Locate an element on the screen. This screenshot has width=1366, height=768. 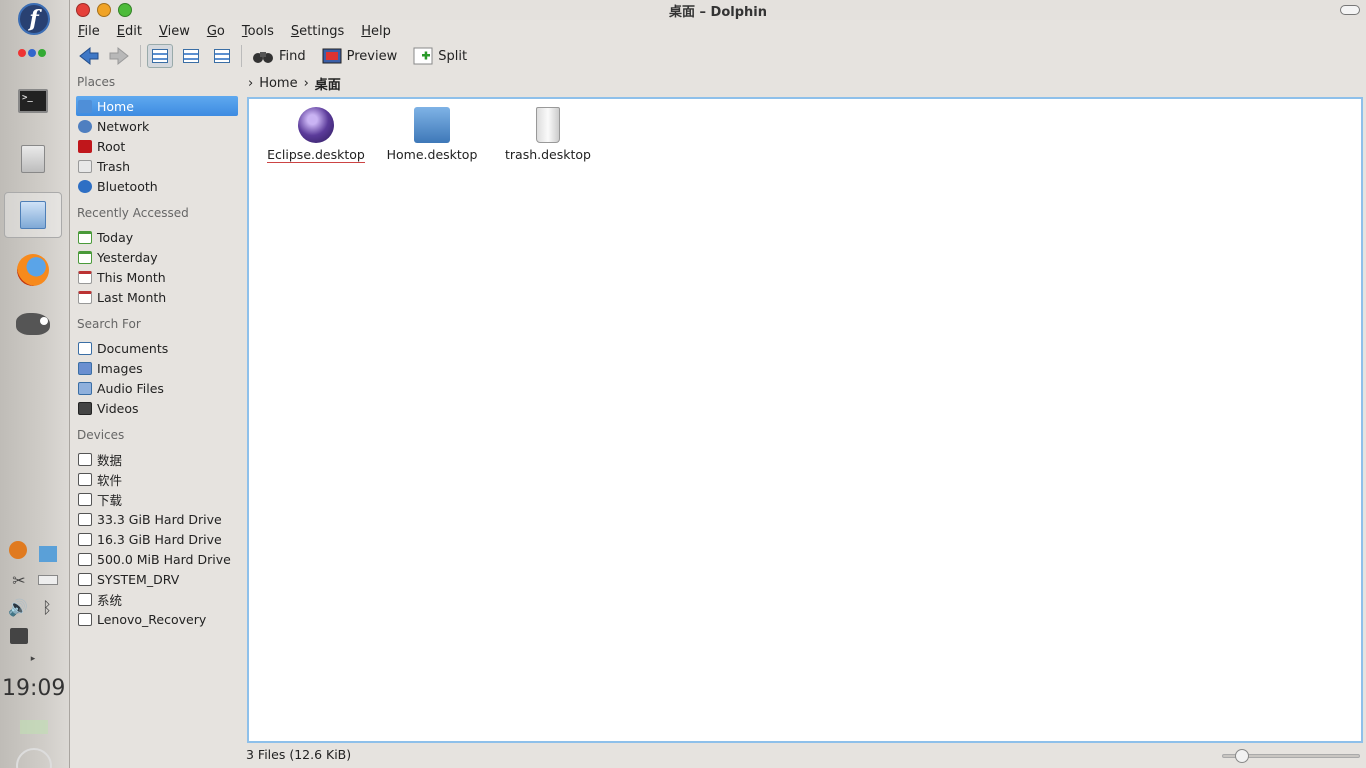
window-options-button is located at coordinates (1350, 10).